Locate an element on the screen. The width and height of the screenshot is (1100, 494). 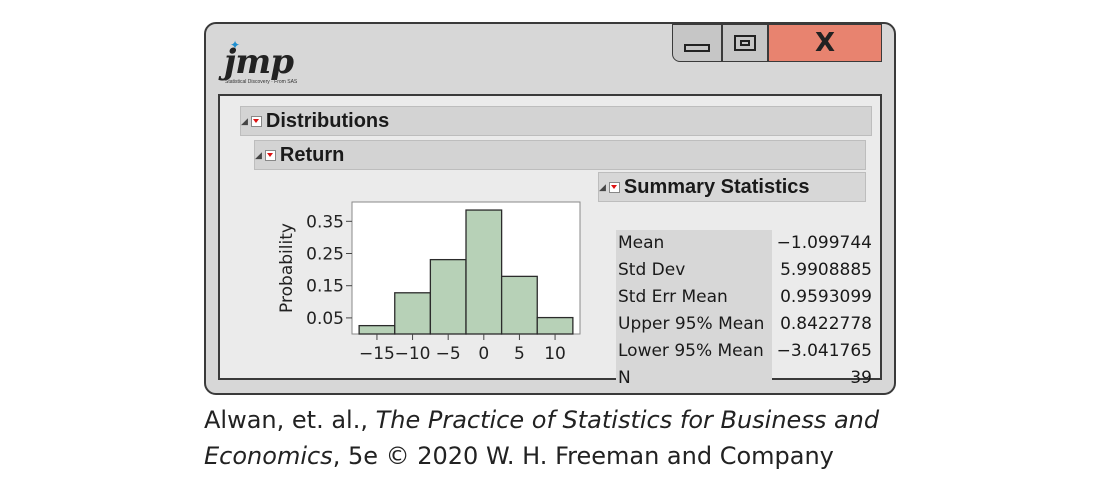
stat-value: 0.9593099 is located at coordinates (826, 297).